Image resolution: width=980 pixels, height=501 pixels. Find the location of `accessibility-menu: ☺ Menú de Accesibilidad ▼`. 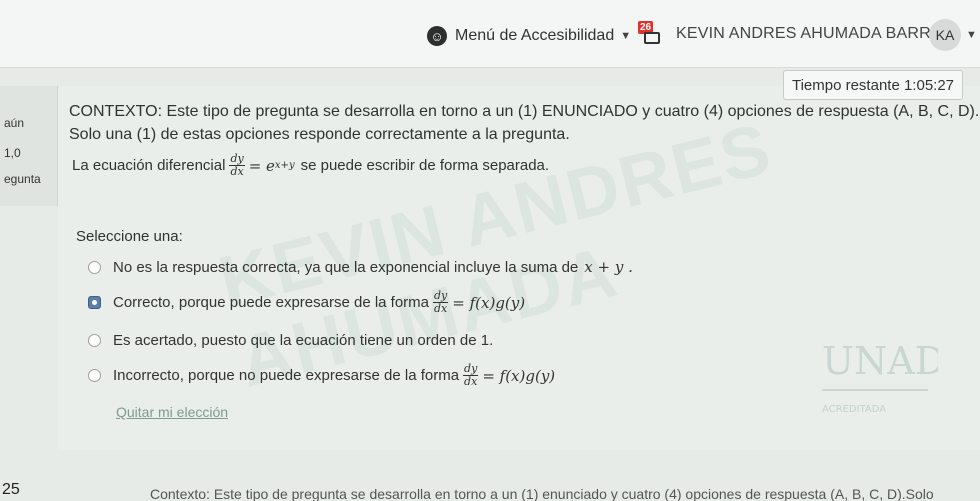

accessibility-menu: ☺ Menú de Accesibilidad ▼ is located at coordinates (529, 36).